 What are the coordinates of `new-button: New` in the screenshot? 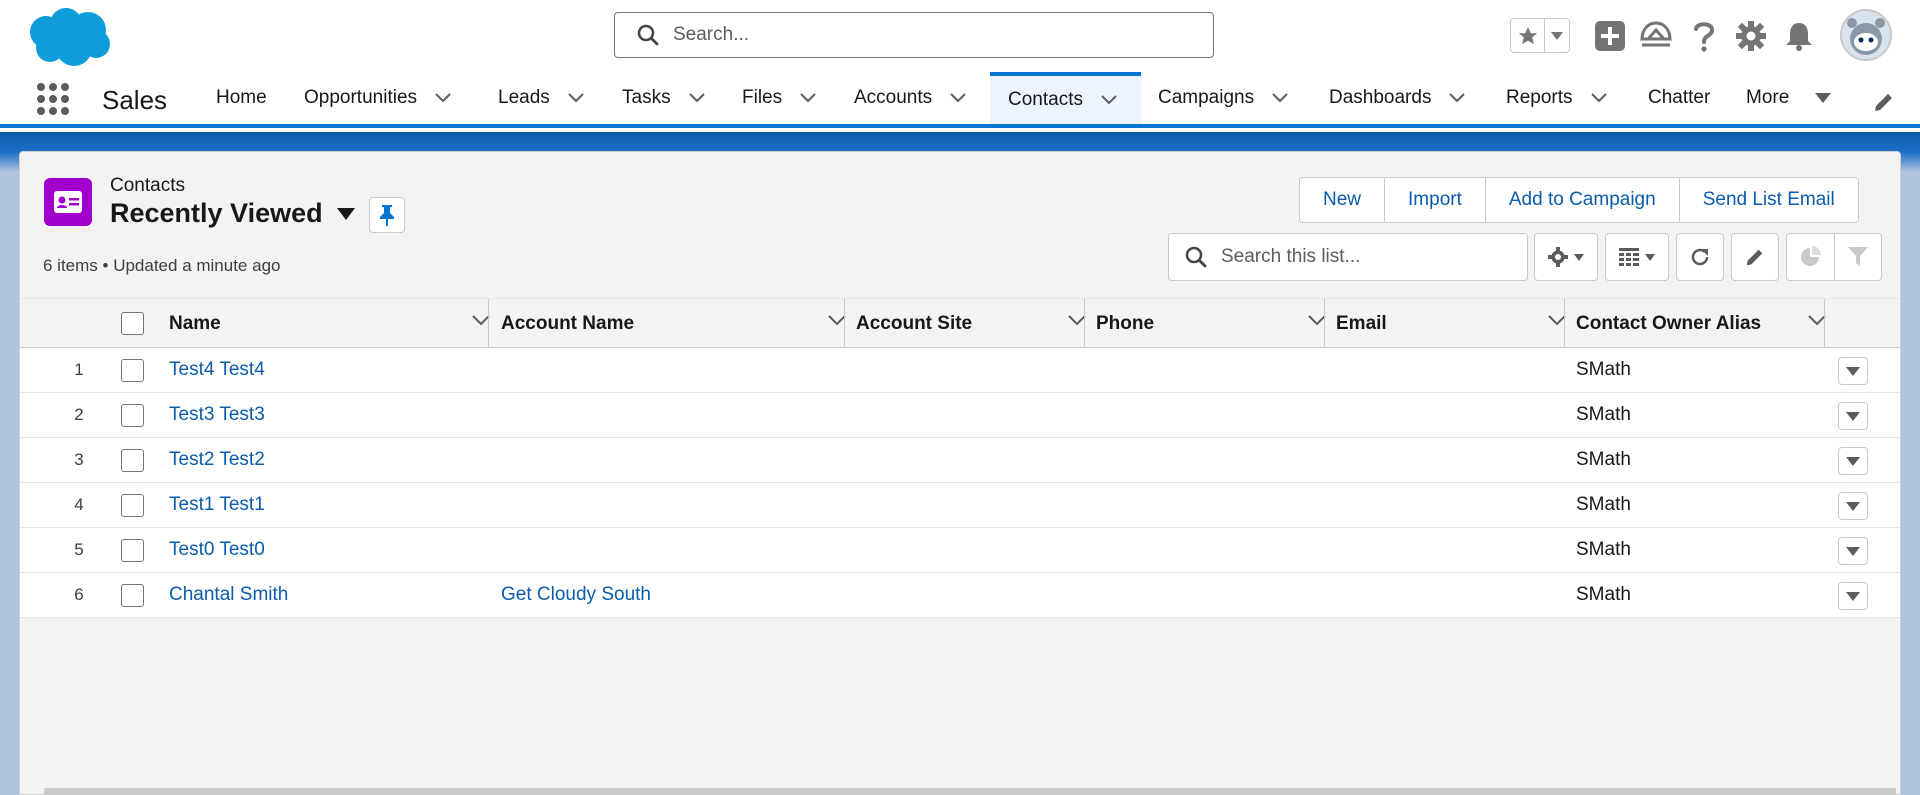 It's located at (1343, 200).